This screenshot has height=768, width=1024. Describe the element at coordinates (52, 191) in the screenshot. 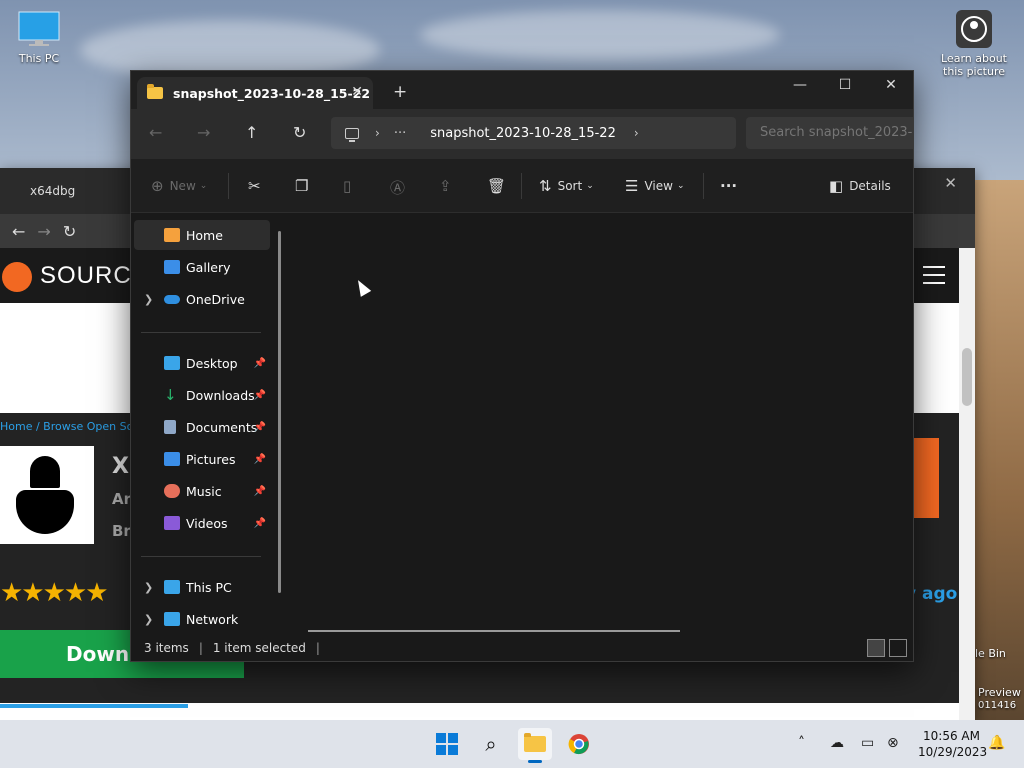

I see `browser-tab-title: x64dbg` at that location.